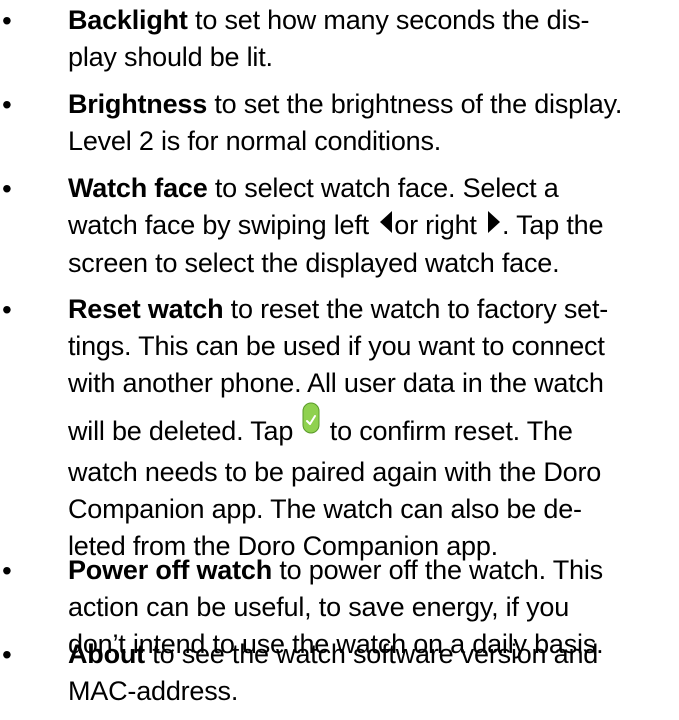 The height and width of the screenshot is (720, 679). Describe the element at coordinates (255, 141) in the screenshot. I see `item-line: Level 2 is for normal conditions.` at that location.